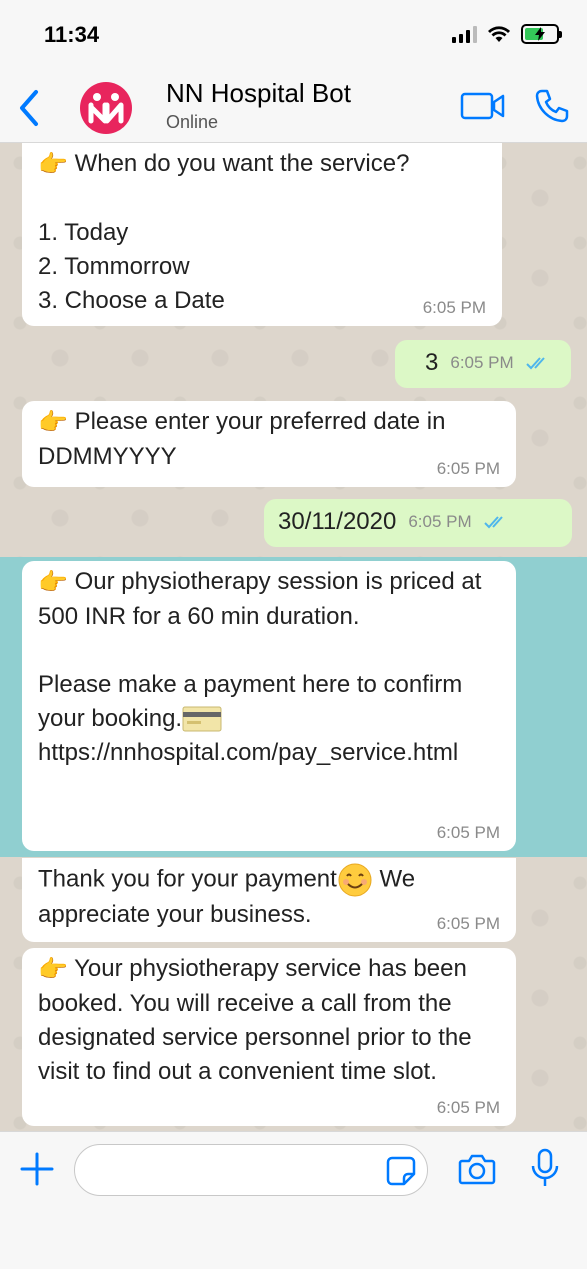 The image size is (587, 1269). Describe the element at coordinates (337, 521) in the screenshot. I see `message-text: 30/11/2020` at that location.